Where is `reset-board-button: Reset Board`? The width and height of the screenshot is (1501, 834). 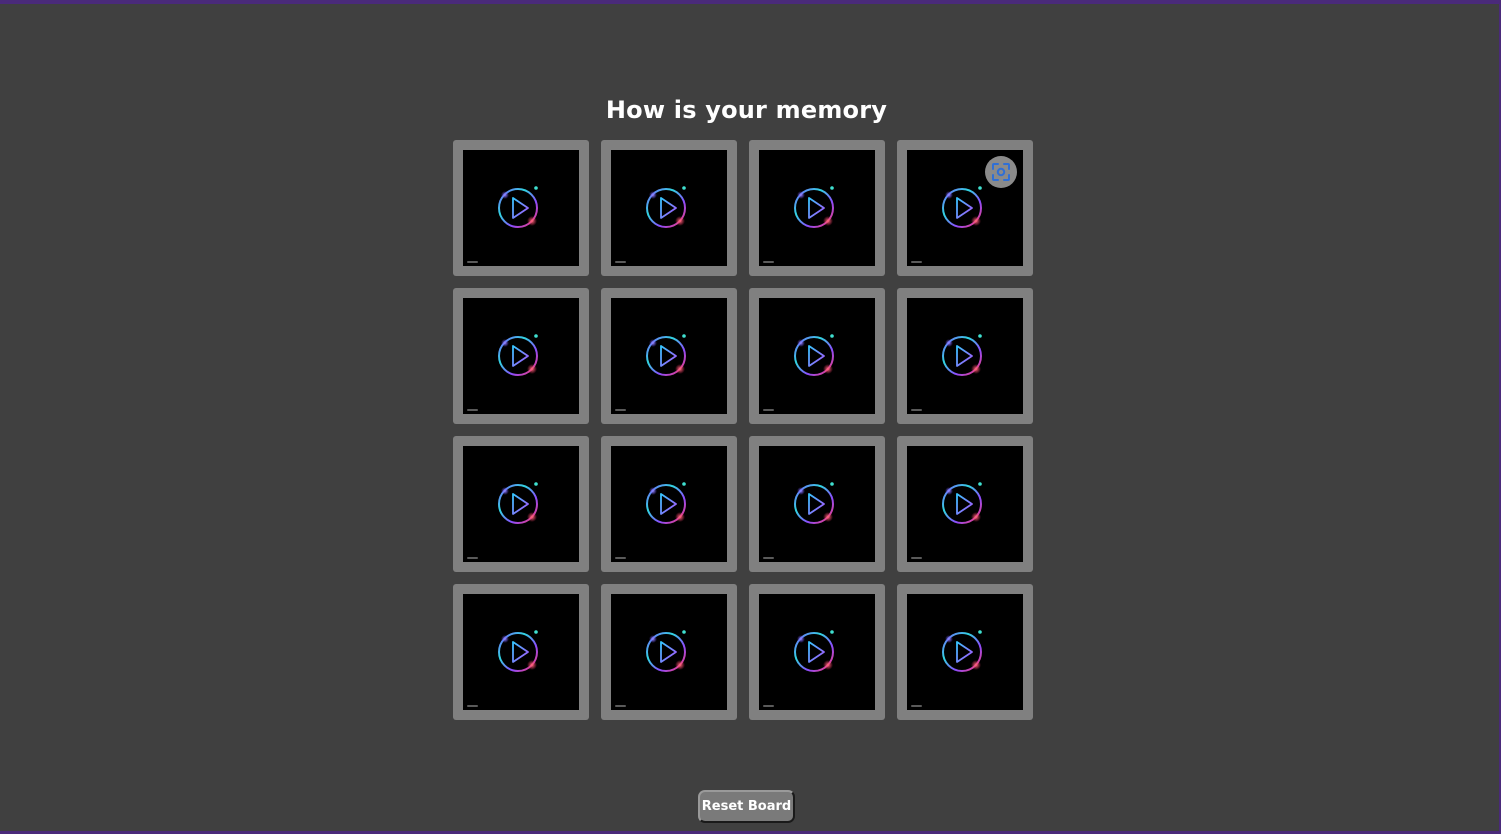 reset-board-button: Reset Board is located at coordinates (746, 806).